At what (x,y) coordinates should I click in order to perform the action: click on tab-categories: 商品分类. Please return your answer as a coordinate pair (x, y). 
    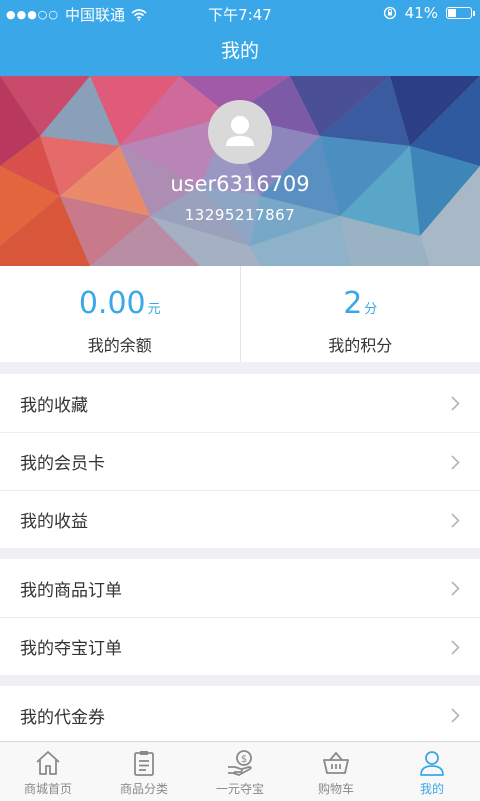
    Looking at the image, I should click on (144, 771).